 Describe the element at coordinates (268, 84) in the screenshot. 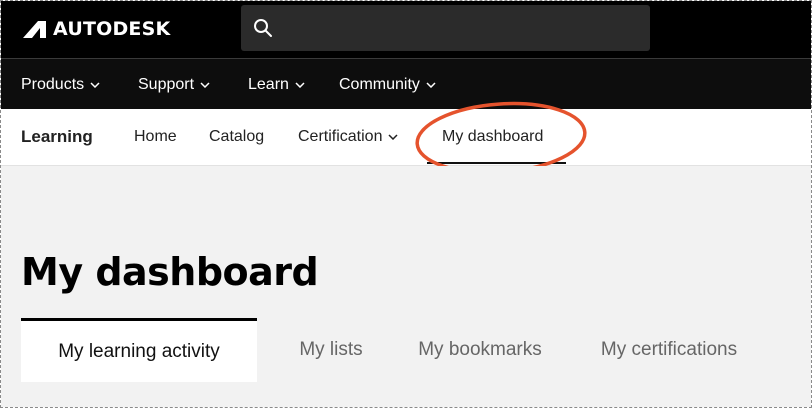

I see `nav-item-label: Learn` at that location.